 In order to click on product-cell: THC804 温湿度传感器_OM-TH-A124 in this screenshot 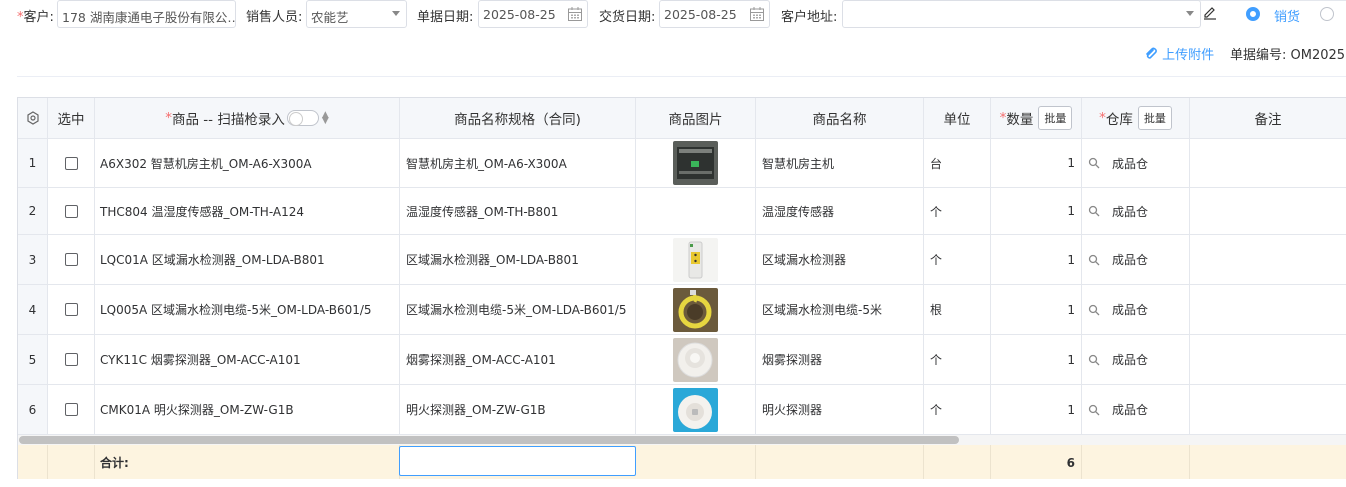, I will do `click(247, 211)`.